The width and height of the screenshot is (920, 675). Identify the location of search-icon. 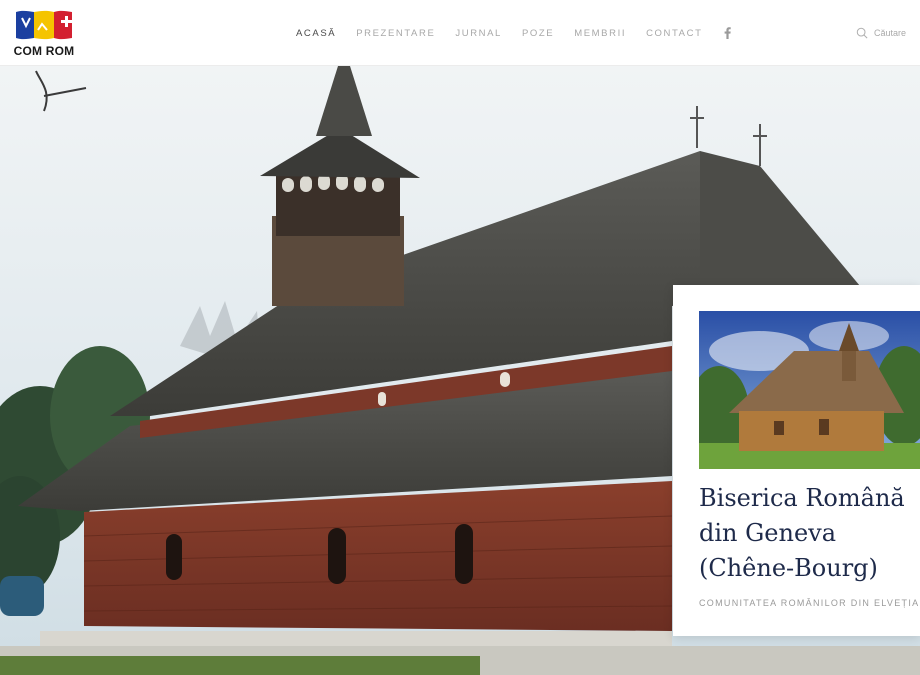
(862, 33).